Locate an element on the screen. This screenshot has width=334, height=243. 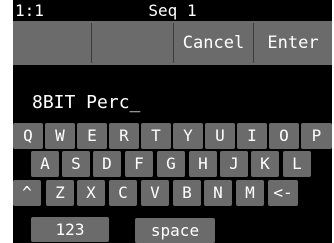
key-o: O is located at coordinates (284, 136).